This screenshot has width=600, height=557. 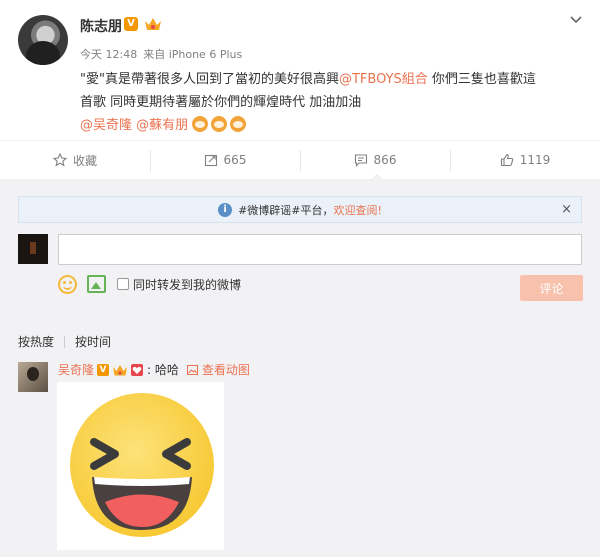 What do you see at coordinates (137, 369) in the screenshot?
I see `heart-badge-icon` at bounding box center [137, 369].